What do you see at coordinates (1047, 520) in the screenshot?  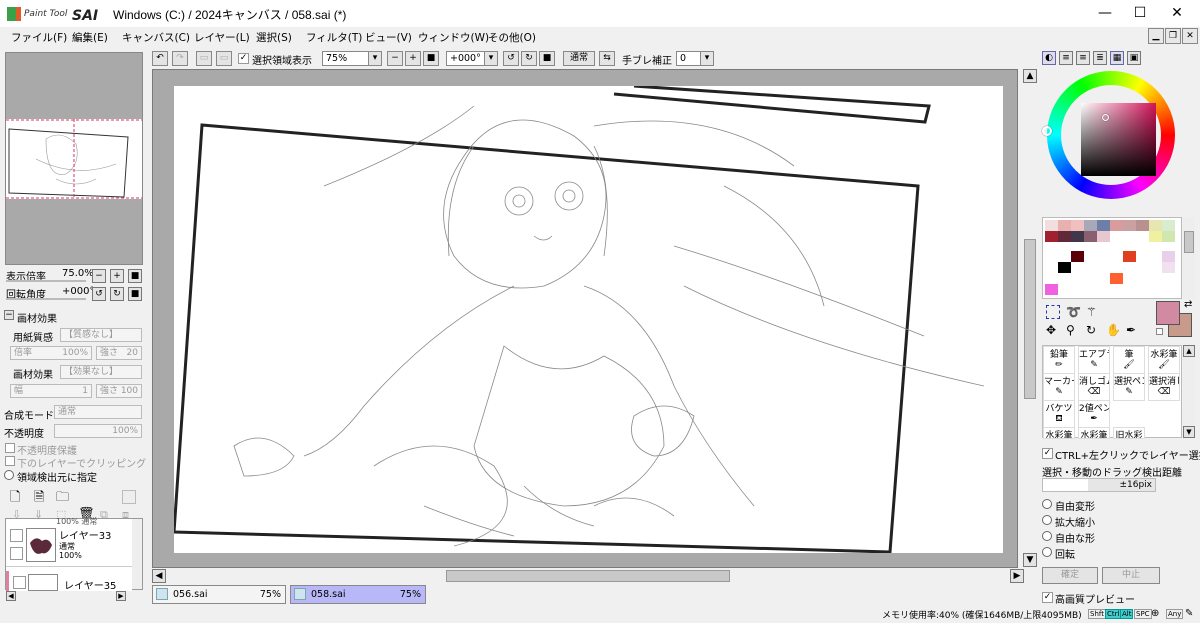 I see `scale-radio` at bounding box center [1047, 520].